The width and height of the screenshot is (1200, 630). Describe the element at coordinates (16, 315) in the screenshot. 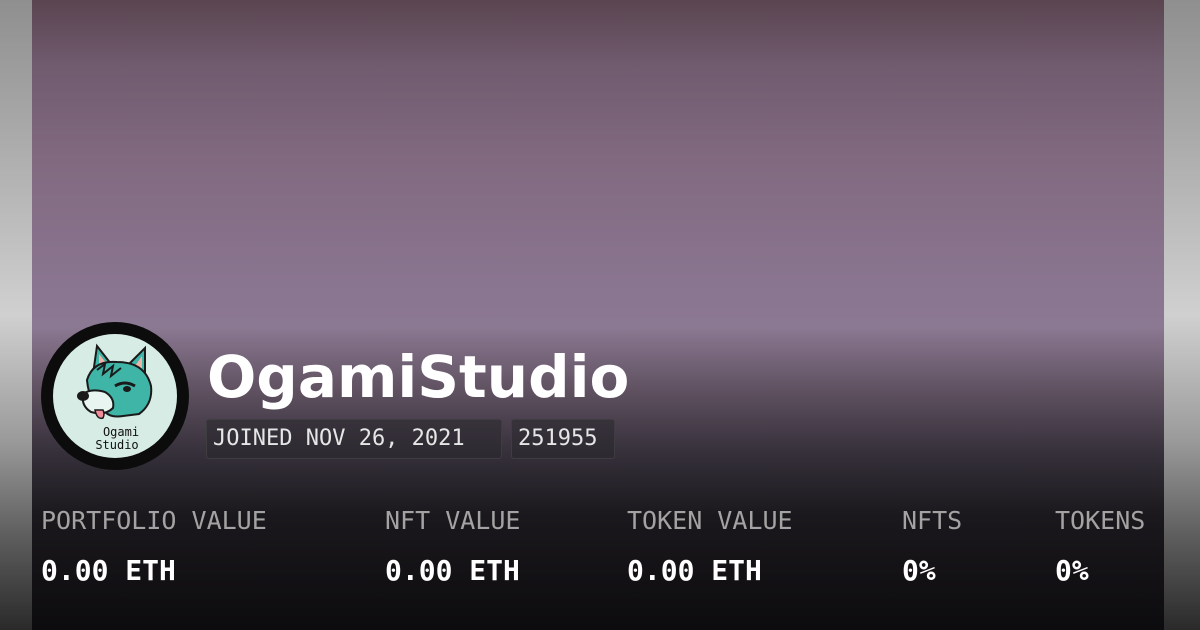

I see `left-edge-frame` at that location.